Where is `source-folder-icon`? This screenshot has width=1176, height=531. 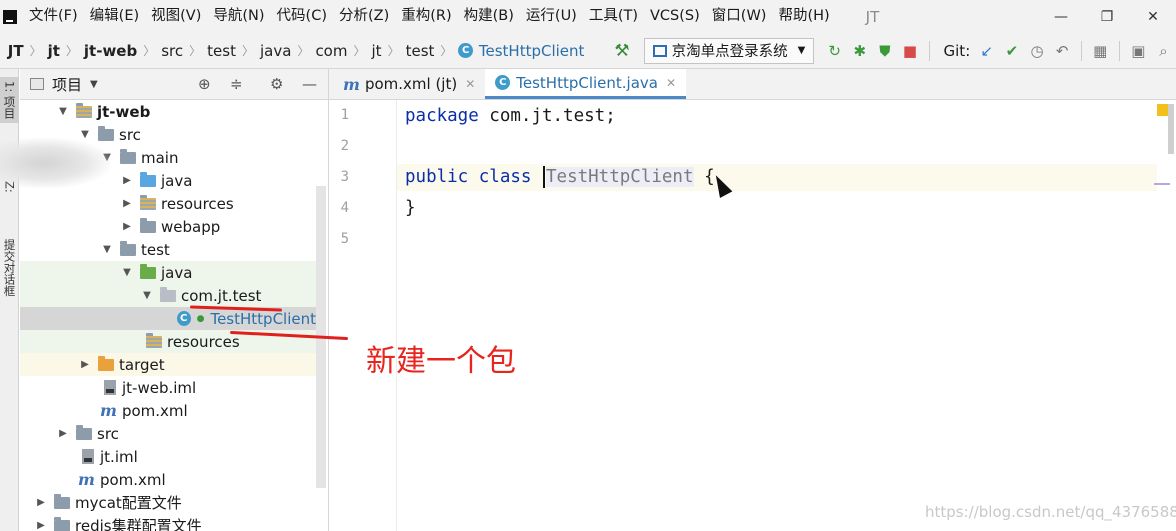
source-folder-icon is located at coordinates (148, 179).